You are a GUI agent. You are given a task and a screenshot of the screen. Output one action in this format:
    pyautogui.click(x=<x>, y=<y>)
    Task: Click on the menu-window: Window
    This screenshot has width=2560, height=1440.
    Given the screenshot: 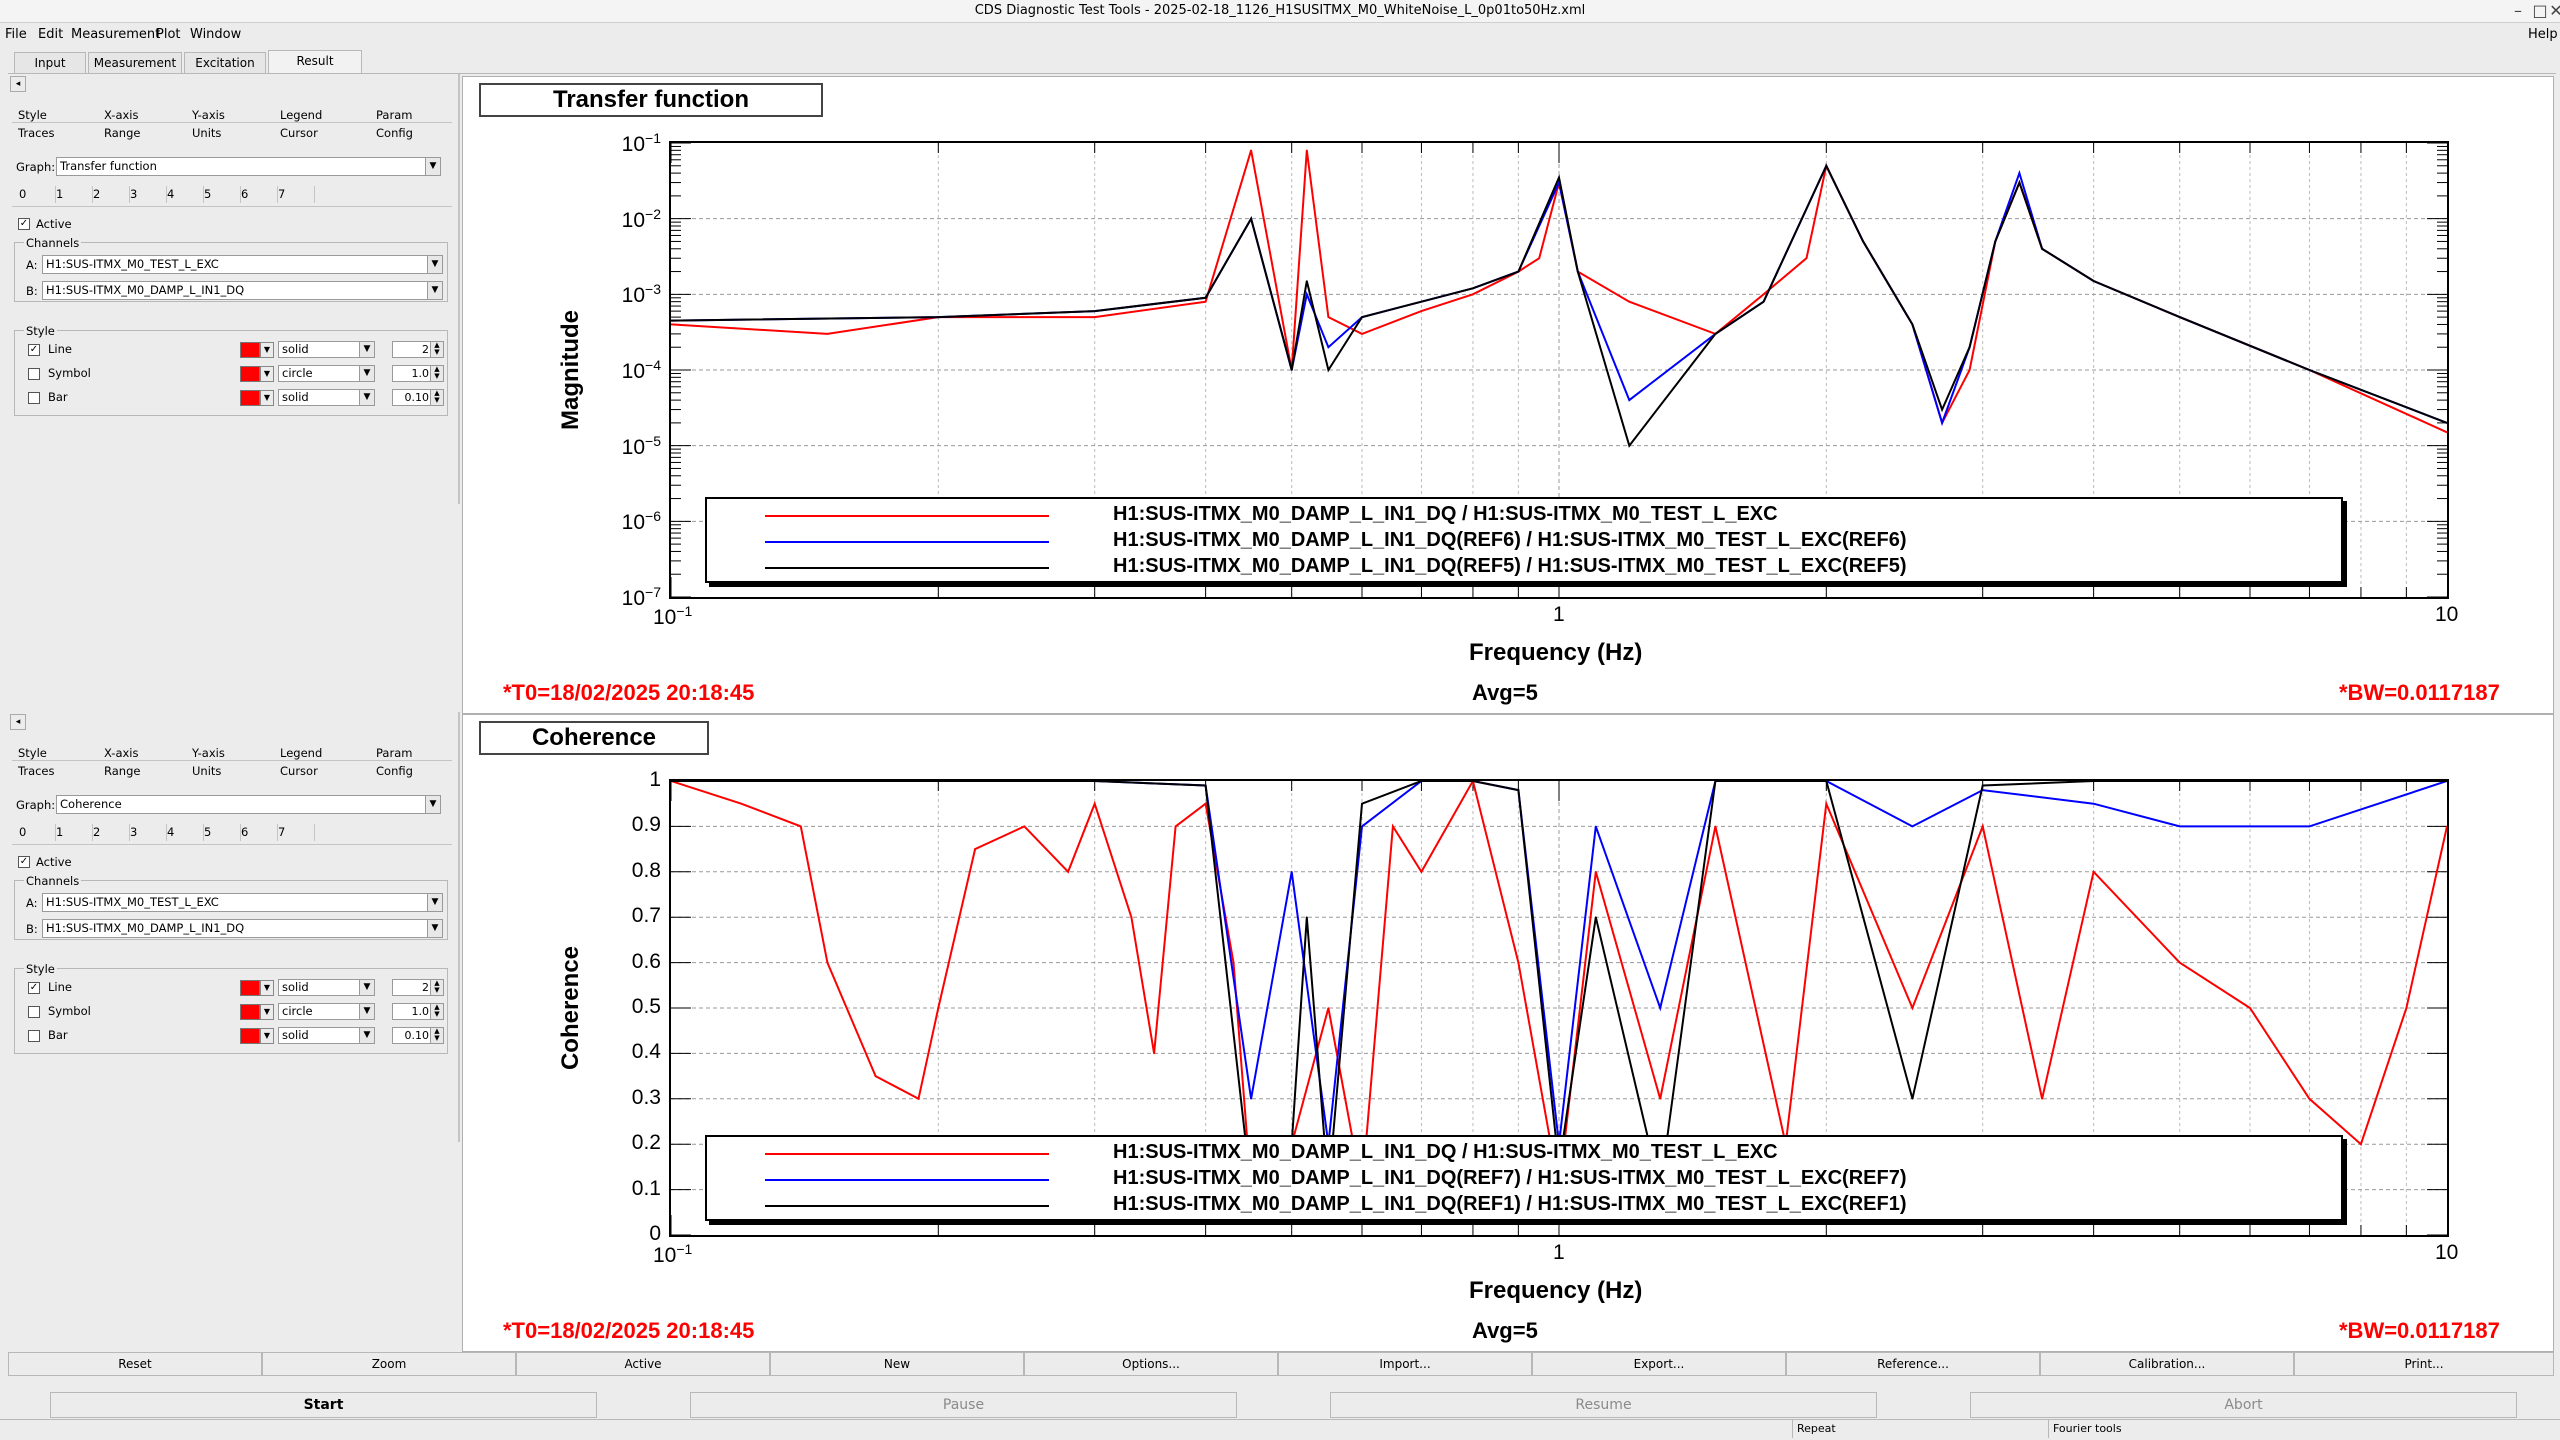 What is the action you would take?
    pyautogui.click(x=215, y=34)
    